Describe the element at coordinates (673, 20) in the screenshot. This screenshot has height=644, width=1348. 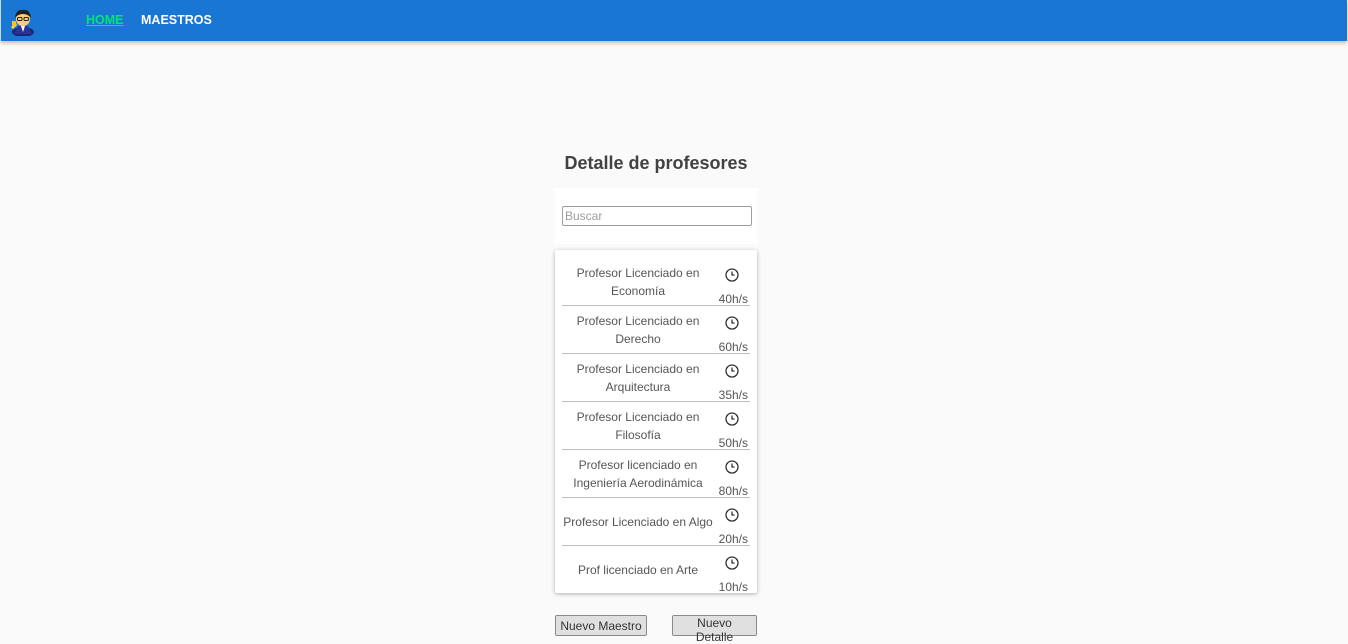
I see `navbar: HOME MAESTROS` at that location.